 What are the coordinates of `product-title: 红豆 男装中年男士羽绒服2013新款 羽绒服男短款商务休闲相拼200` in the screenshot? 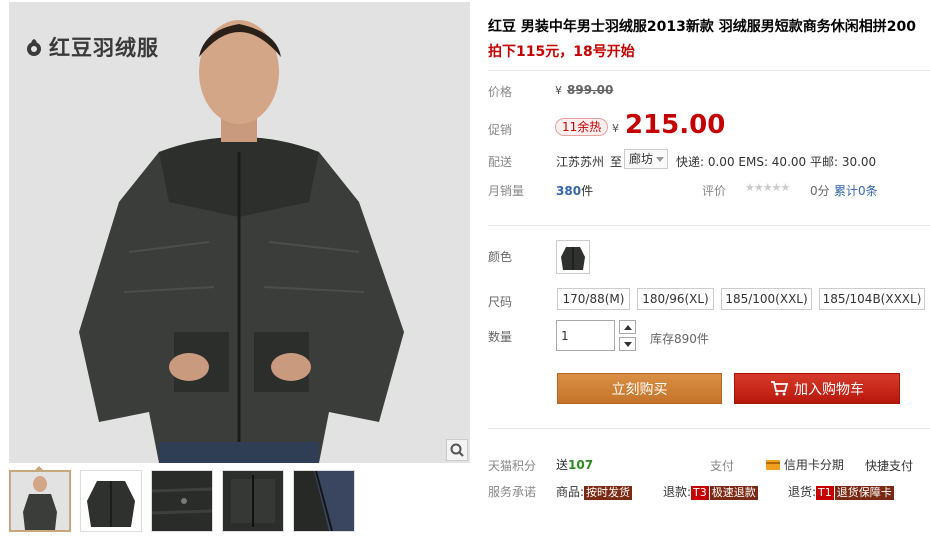 It's located at (702, 27).